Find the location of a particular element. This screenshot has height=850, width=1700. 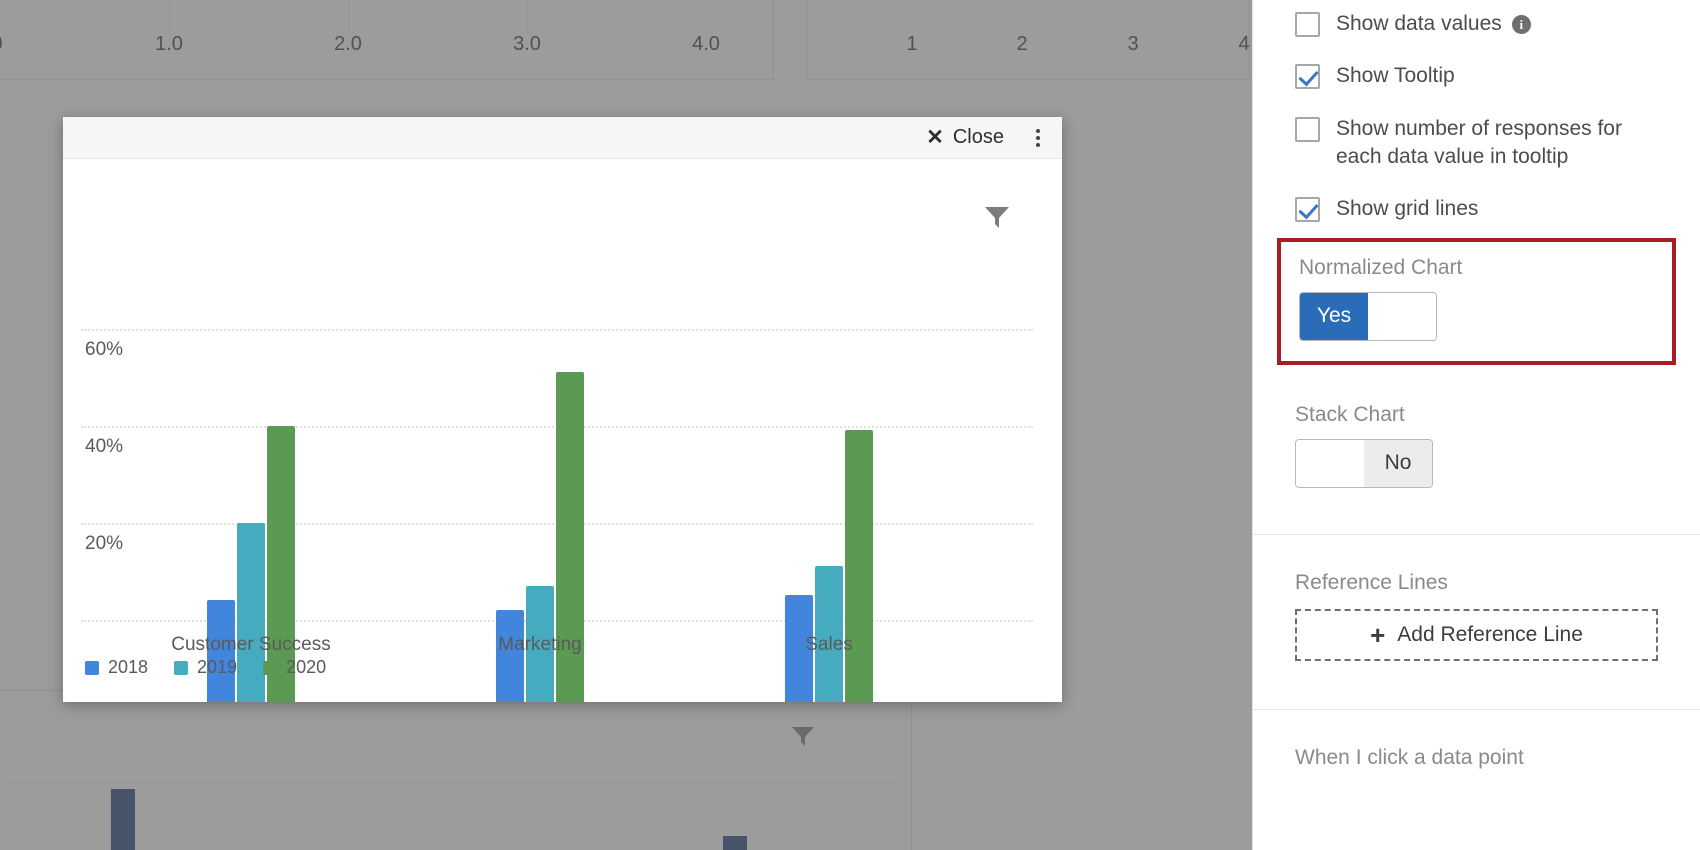

checkbox-show-data-values: Show data values i is located at coordinates (1476, 24).